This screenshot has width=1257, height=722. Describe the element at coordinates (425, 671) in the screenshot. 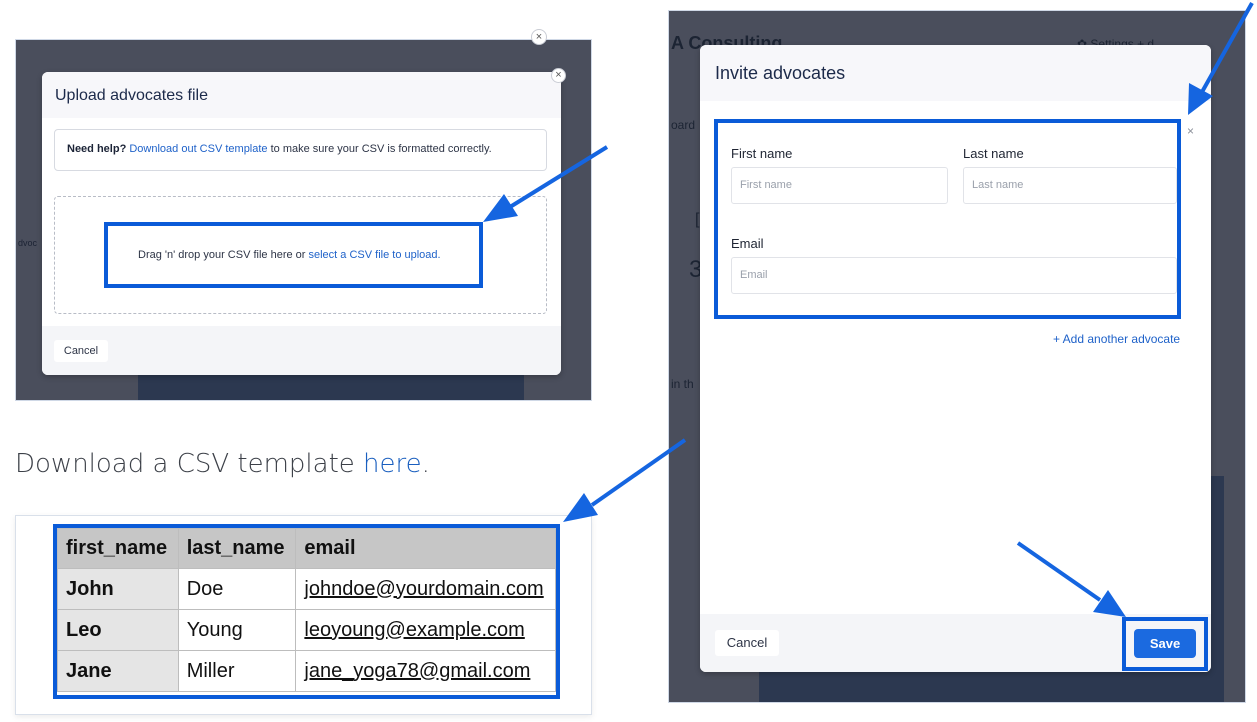

I see `table-cell-email: jane_yoga78@gmail.com` at that location.